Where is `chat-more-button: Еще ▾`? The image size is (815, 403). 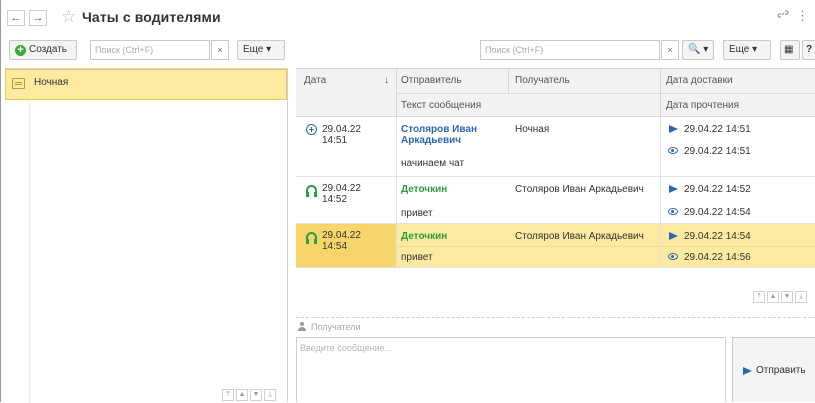
chat-more-button: Еще ▾ is located at coordinates (261, 50).